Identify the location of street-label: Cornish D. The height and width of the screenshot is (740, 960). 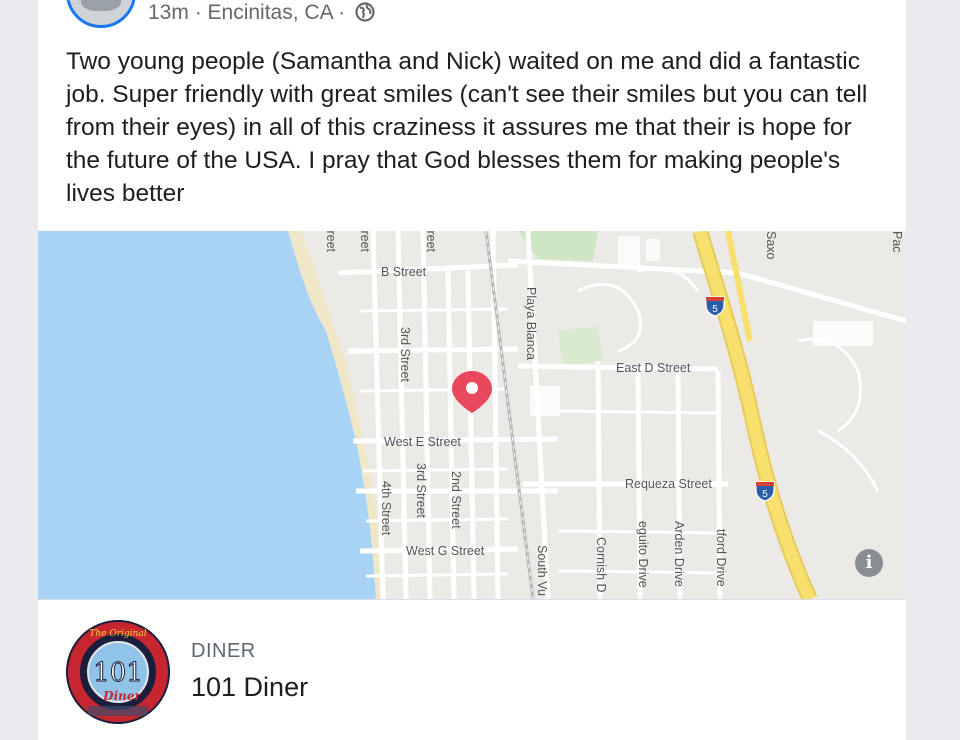
(601, 565).